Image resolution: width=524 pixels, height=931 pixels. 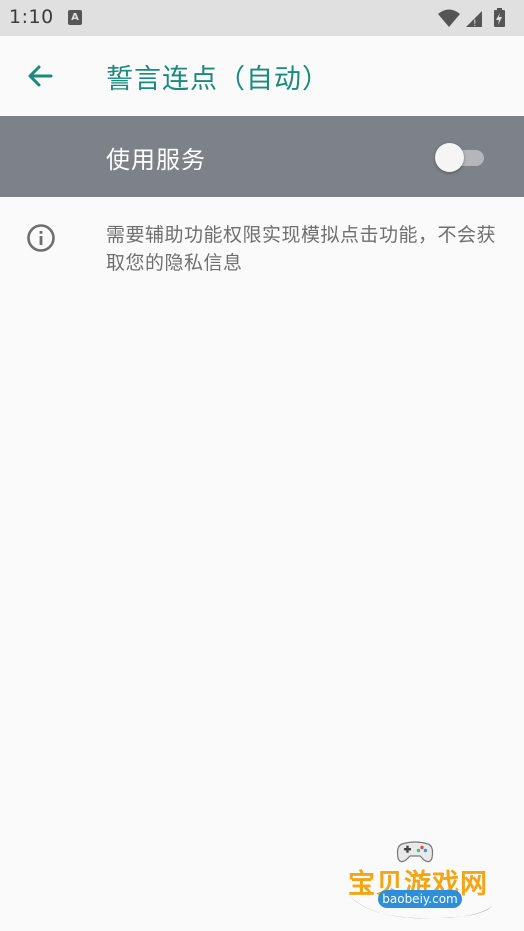 I want to click on battery-charging-icon, so click(x=499, y=17).